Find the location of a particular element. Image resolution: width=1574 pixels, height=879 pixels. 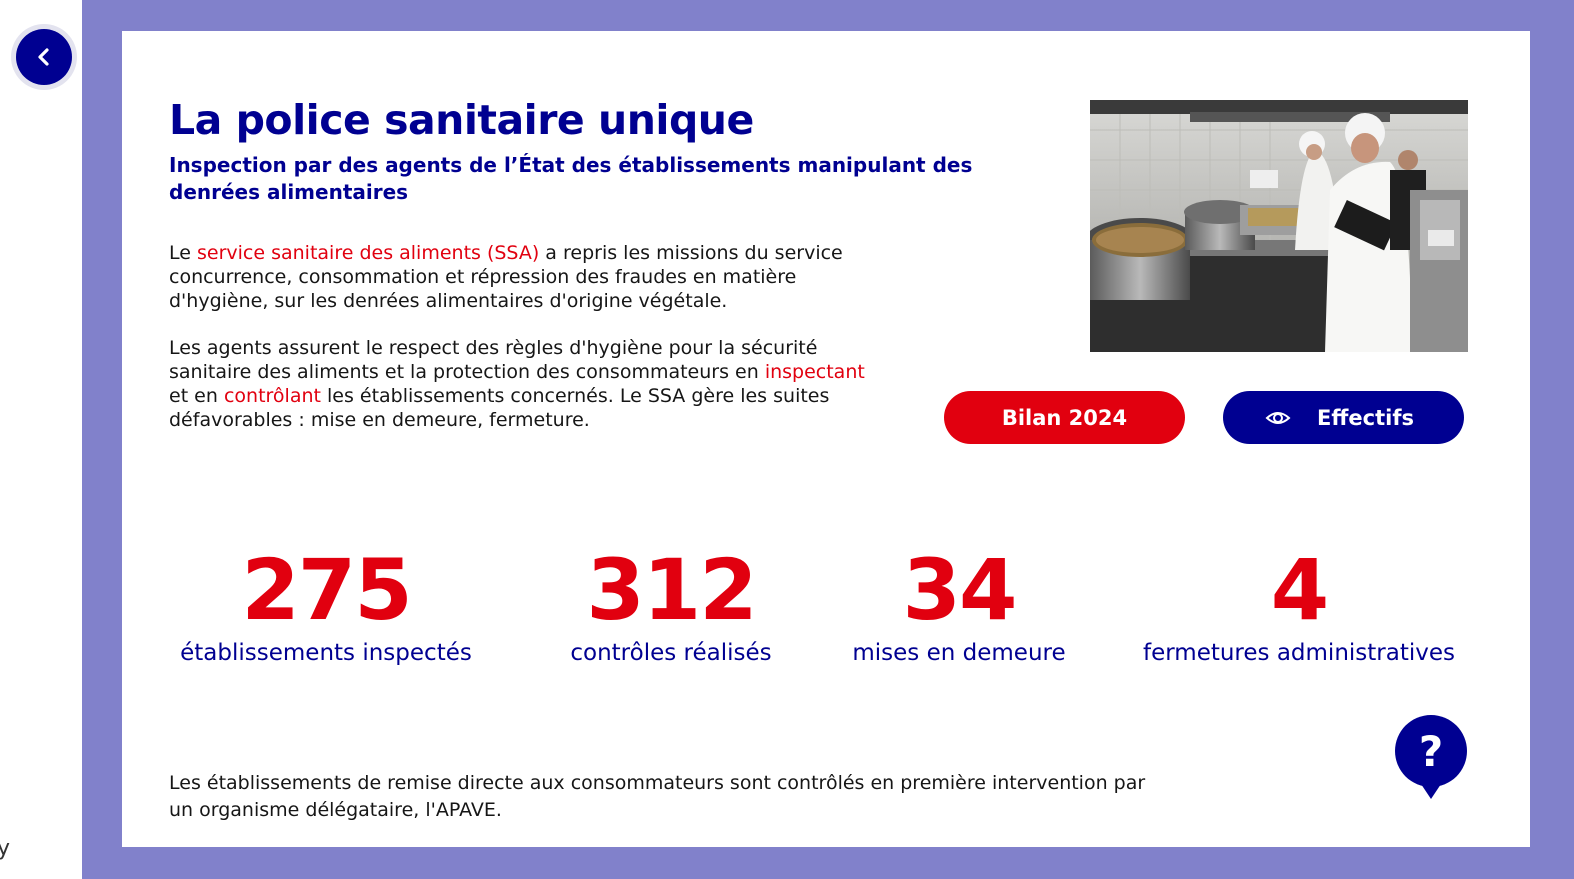

stat-value: 312 is located at coordinates (671, 590).